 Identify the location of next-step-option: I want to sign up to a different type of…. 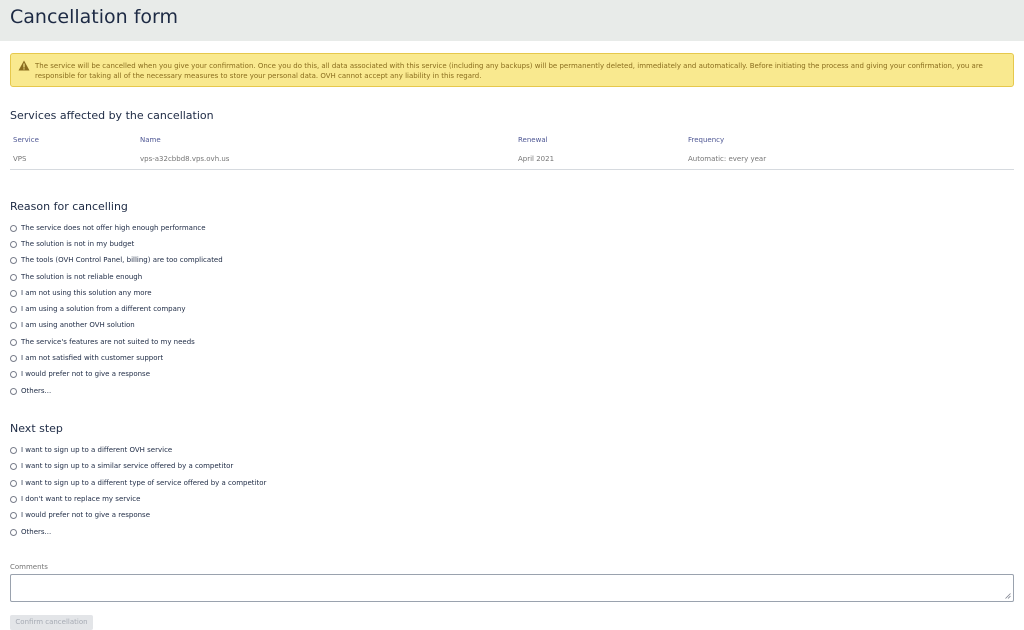
(138, 483).